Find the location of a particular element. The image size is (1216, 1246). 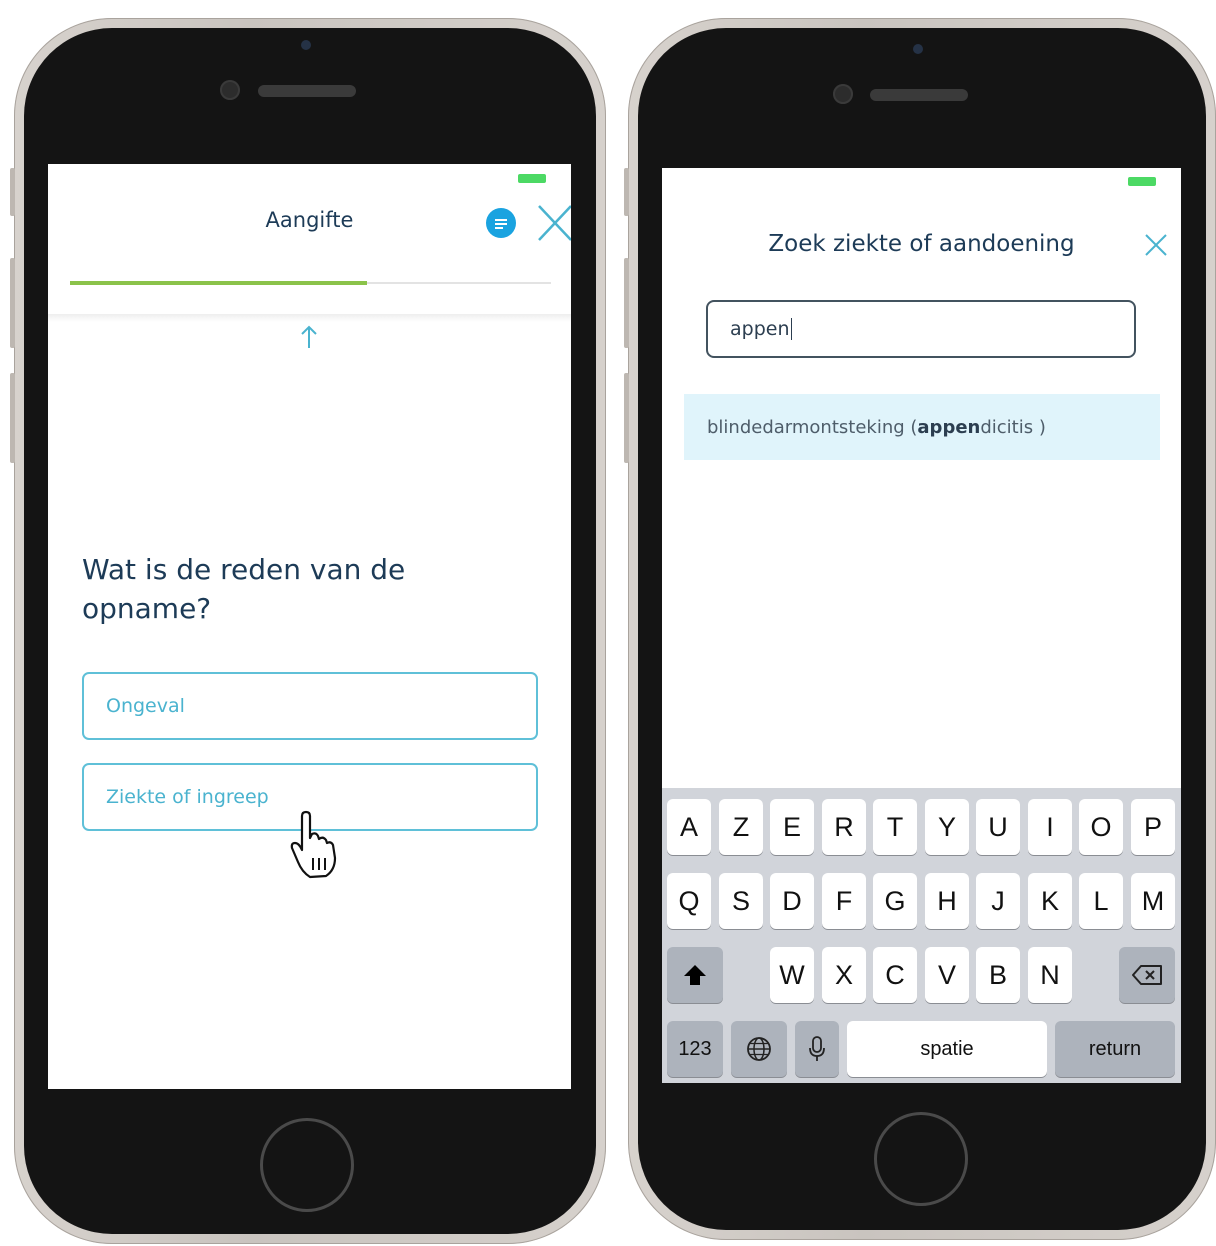

backspace-key is located at coordinates (1147, 975).